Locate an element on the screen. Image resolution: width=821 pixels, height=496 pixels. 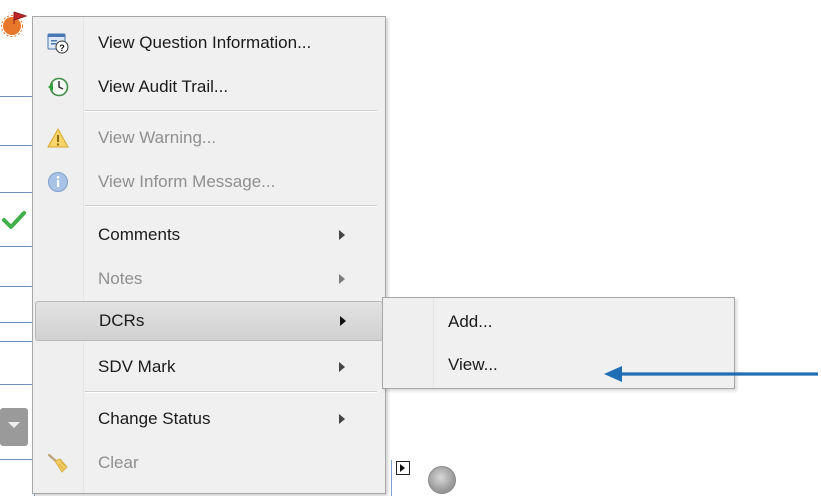
expand-arrow-button is located at coordinates (403, 468).